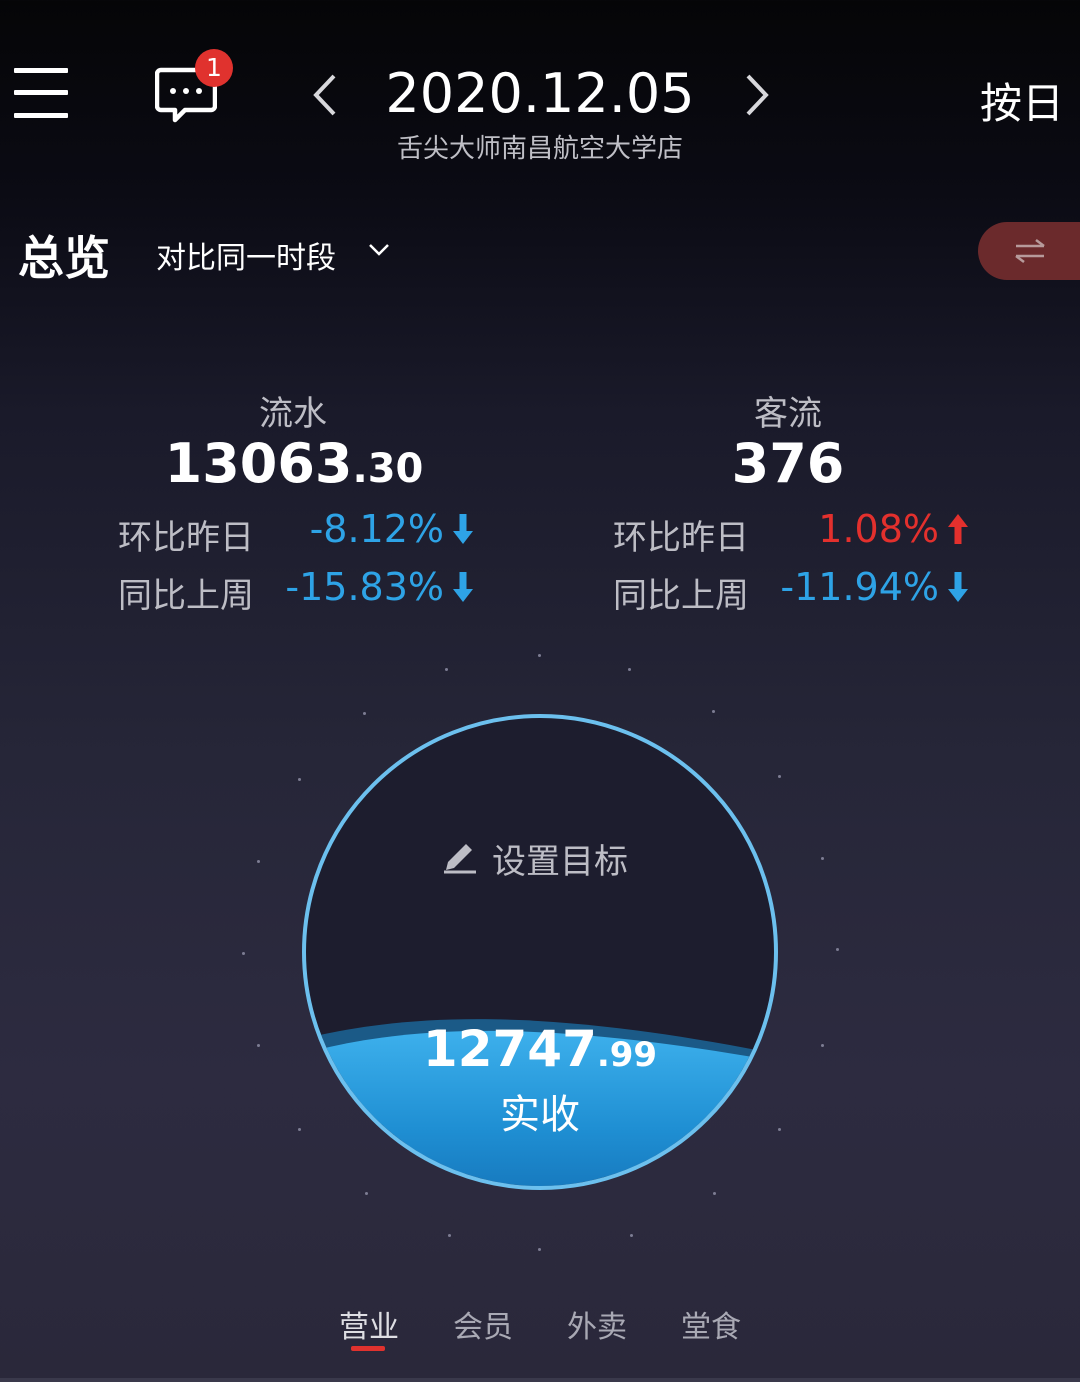 The image size is (1080, 1382). Describe the element at coordinates (681, 596) in the screenshot. I see `traffic-wow-label: 同比上周` at that location.